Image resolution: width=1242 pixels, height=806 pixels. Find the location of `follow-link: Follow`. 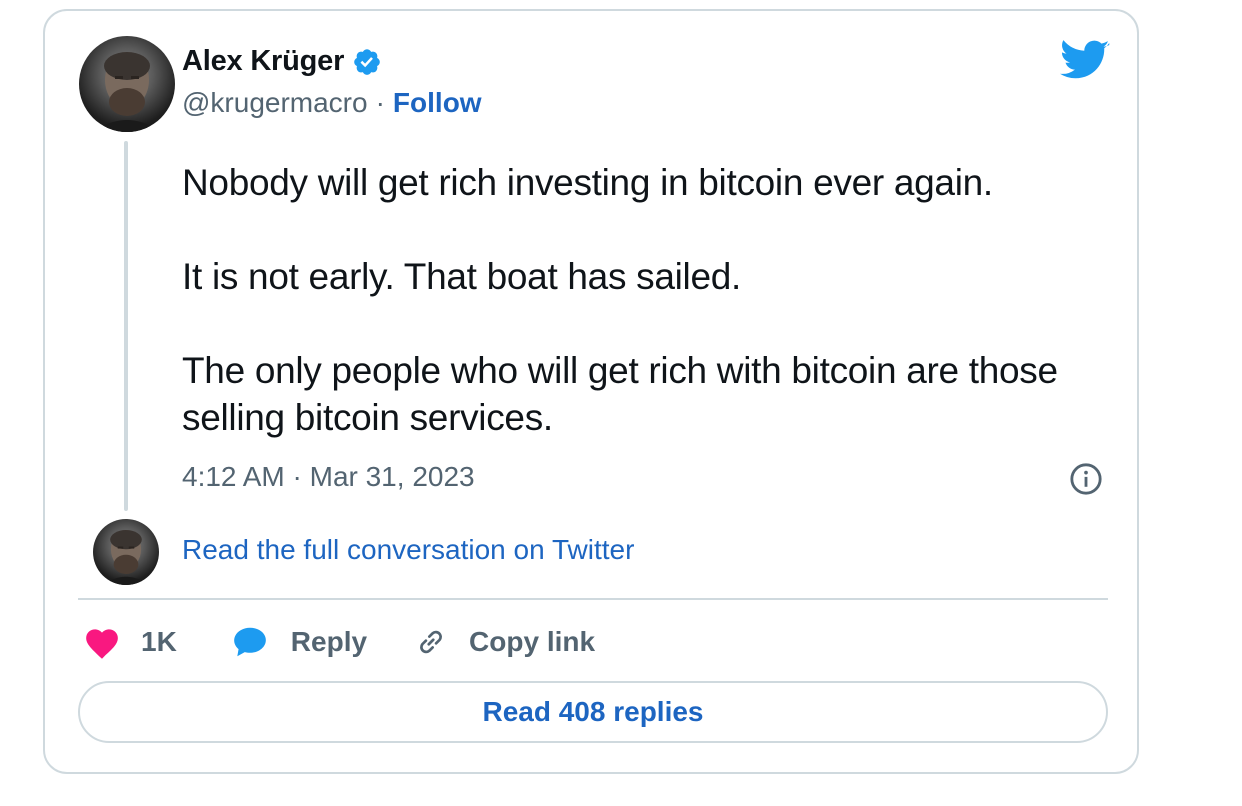

follow-link: Follow is located at coordinates (437, 103).